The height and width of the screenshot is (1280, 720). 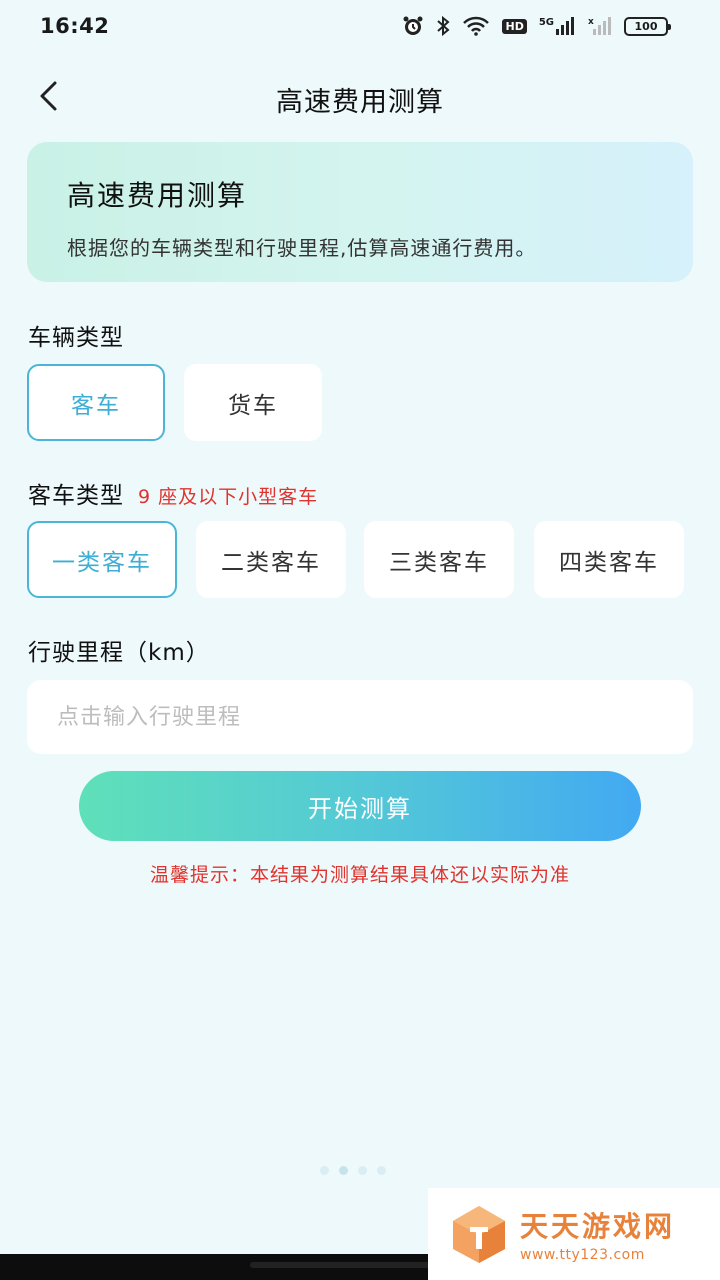 What do you see at coordinates (353, 1170) in the screenshot?
I see `page-indicator` at bounding box center [353, 1170].